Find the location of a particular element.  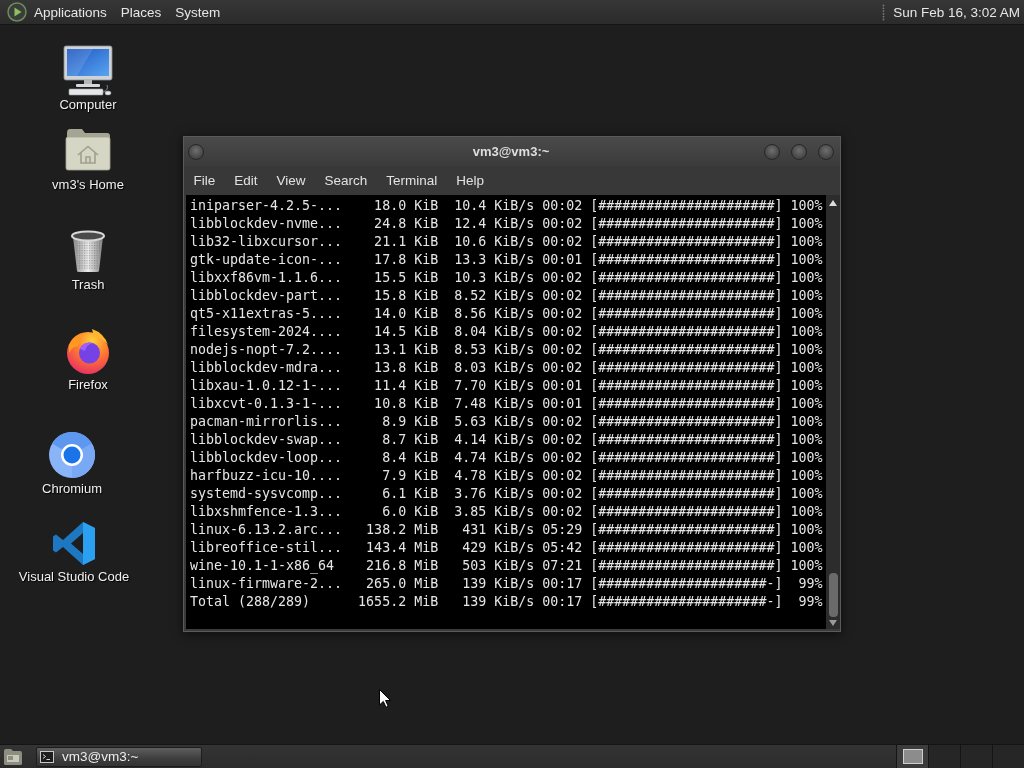

ring-logo-icon is located at coordinates (72, 455).